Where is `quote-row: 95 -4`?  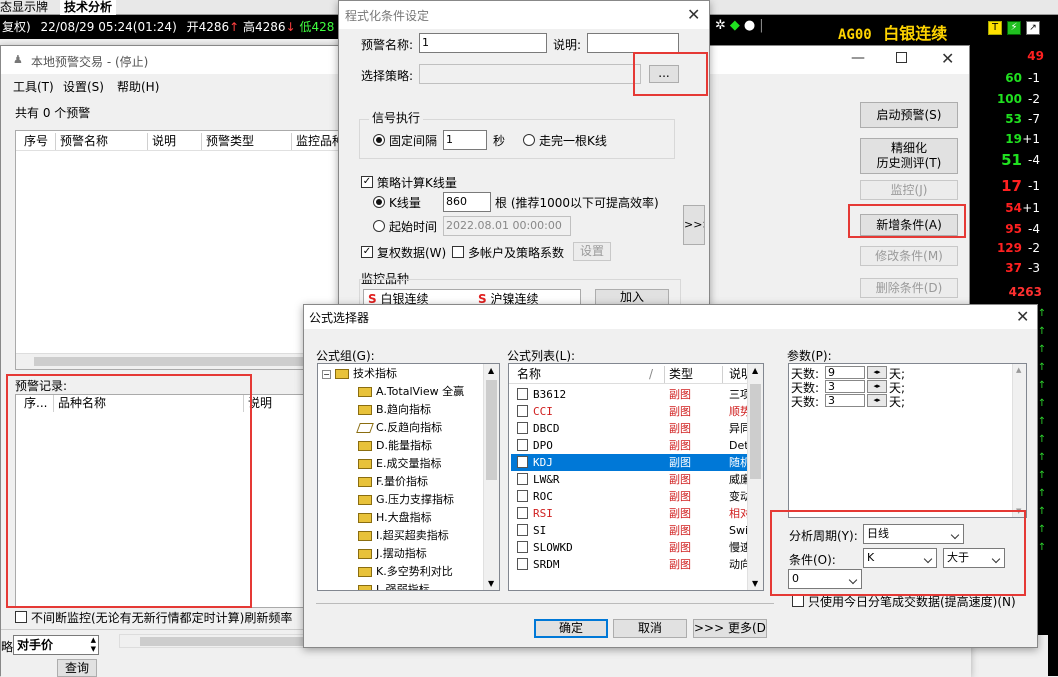
quote-row: 95 -4 is located at coordinates (1009, 229).